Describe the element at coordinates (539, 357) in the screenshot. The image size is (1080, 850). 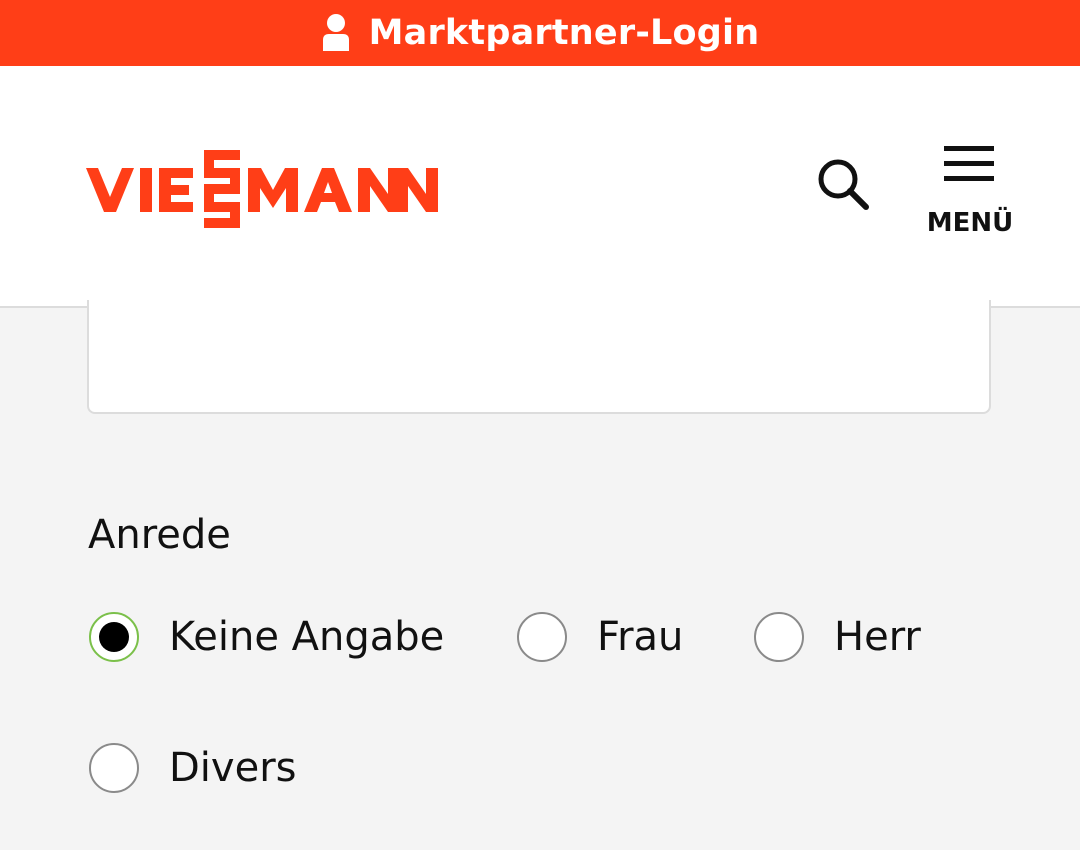
I see `text-area-field` at that location.